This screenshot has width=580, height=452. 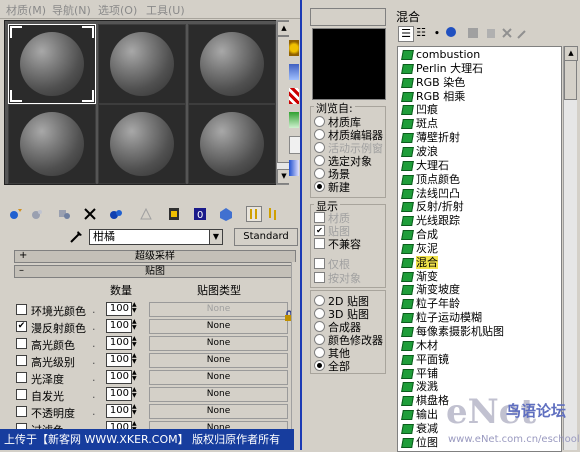 I want to click on map-list-item: 平面镜, so click(x=425, y=359).